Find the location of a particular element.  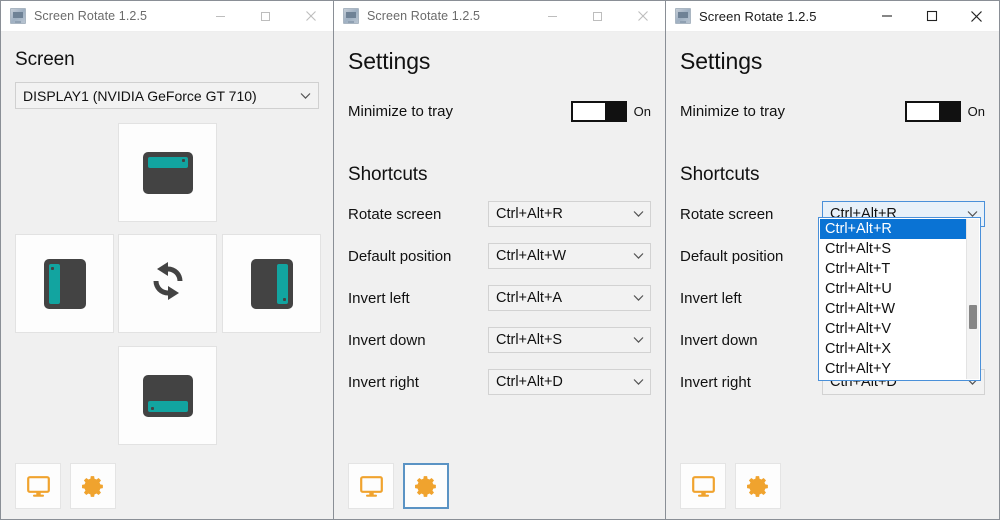

shortcut-select-invert-down: Ctrl+Alt+S is located at coordinates (569, 340).